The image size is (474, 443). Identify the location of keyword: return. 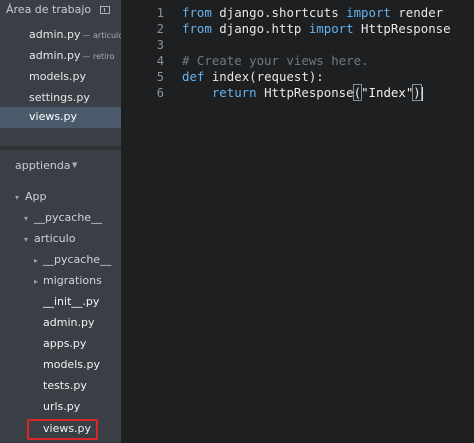
(234, 92).